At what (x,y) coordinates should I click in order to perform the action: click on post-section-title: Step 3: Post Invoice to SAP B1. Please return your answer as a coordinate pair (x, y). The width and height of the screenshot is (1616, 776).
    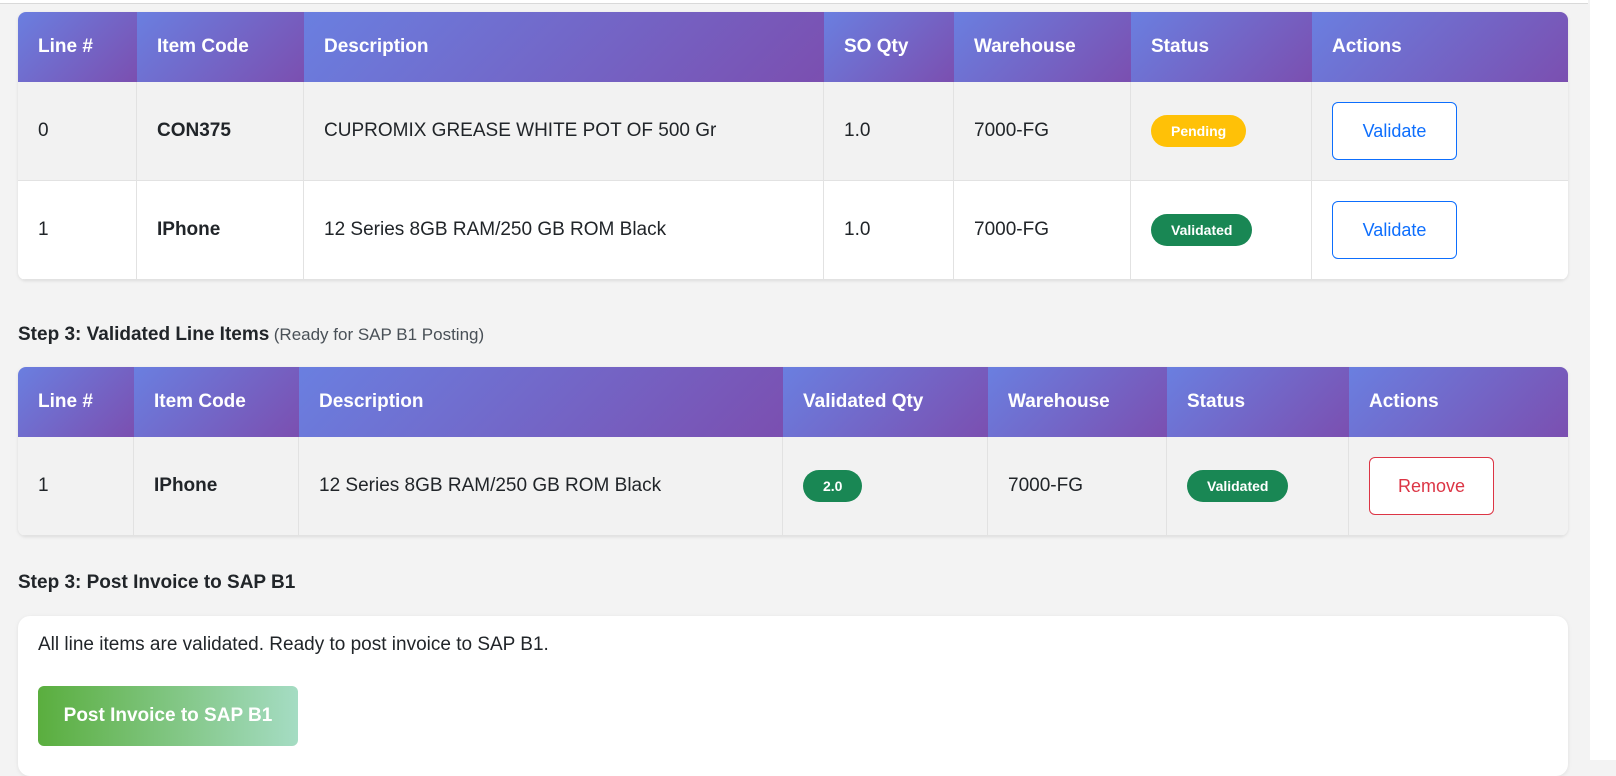
    Looking at the image, I should click on (157, 582).